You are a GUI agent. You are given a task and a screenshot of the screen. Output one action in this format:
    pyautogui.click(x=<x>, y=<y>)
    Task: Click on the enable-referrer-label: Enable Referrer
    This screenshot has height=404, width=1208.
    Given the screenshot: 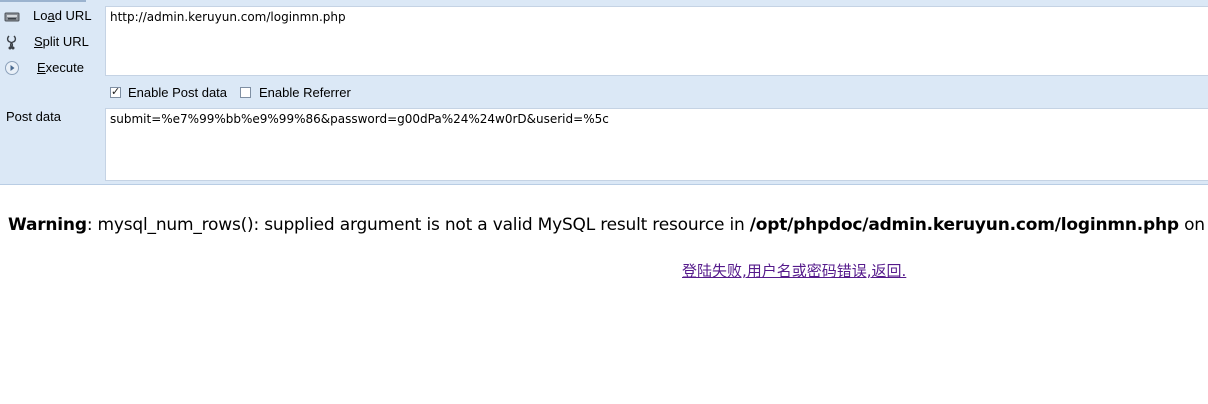 What is the action you would take?
    pyautogui.click(x=305, y=92)
    